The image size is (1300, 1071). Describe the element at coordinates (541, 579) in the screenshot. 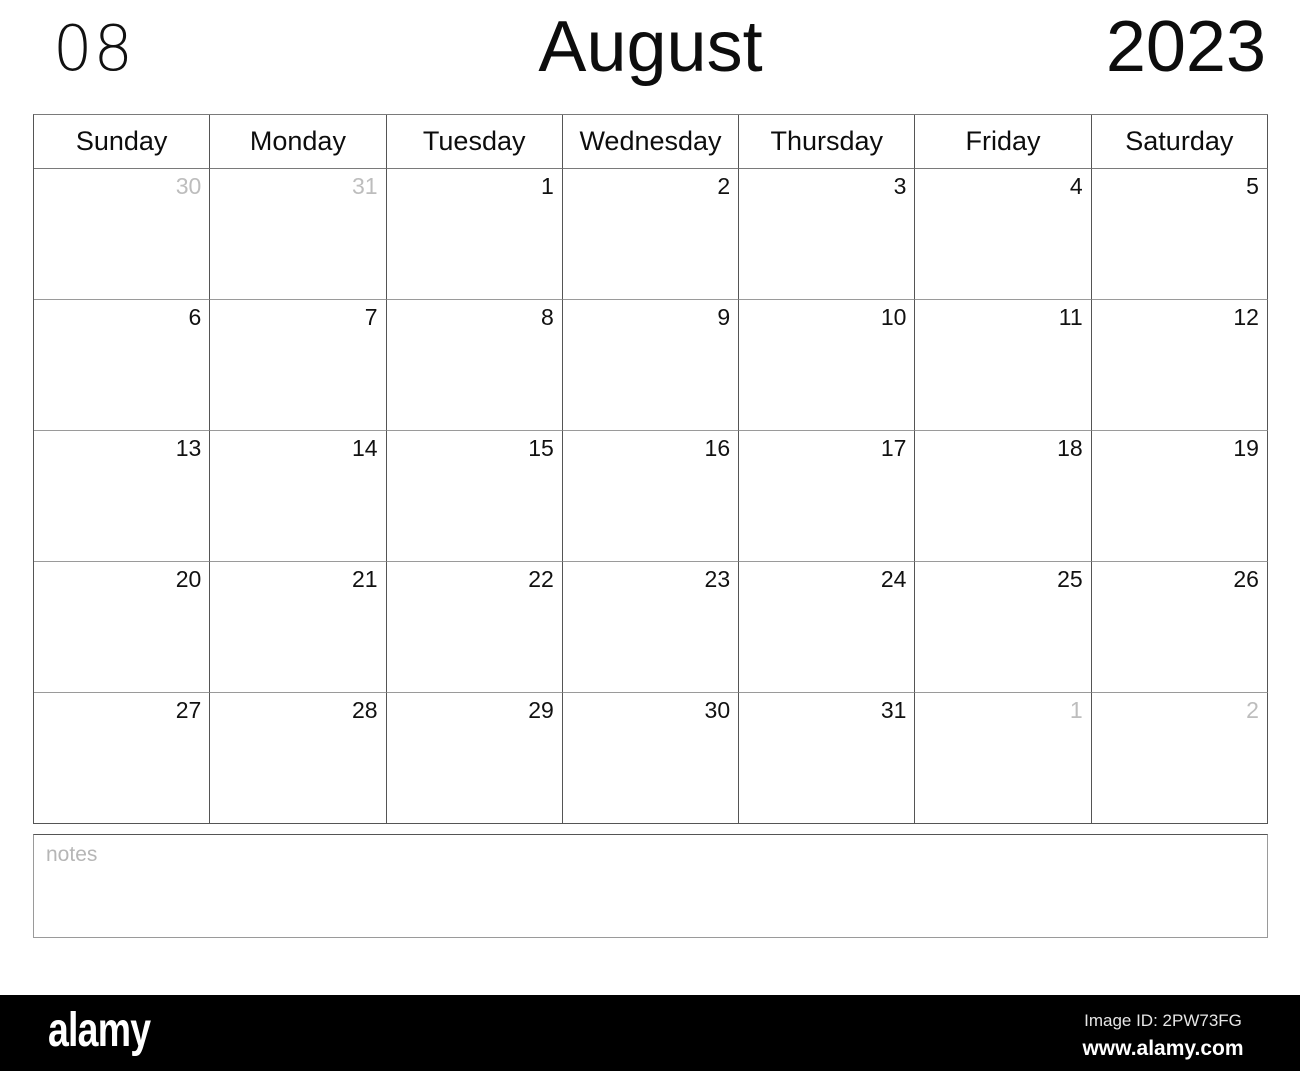

I see `day-number: 22` at that location.